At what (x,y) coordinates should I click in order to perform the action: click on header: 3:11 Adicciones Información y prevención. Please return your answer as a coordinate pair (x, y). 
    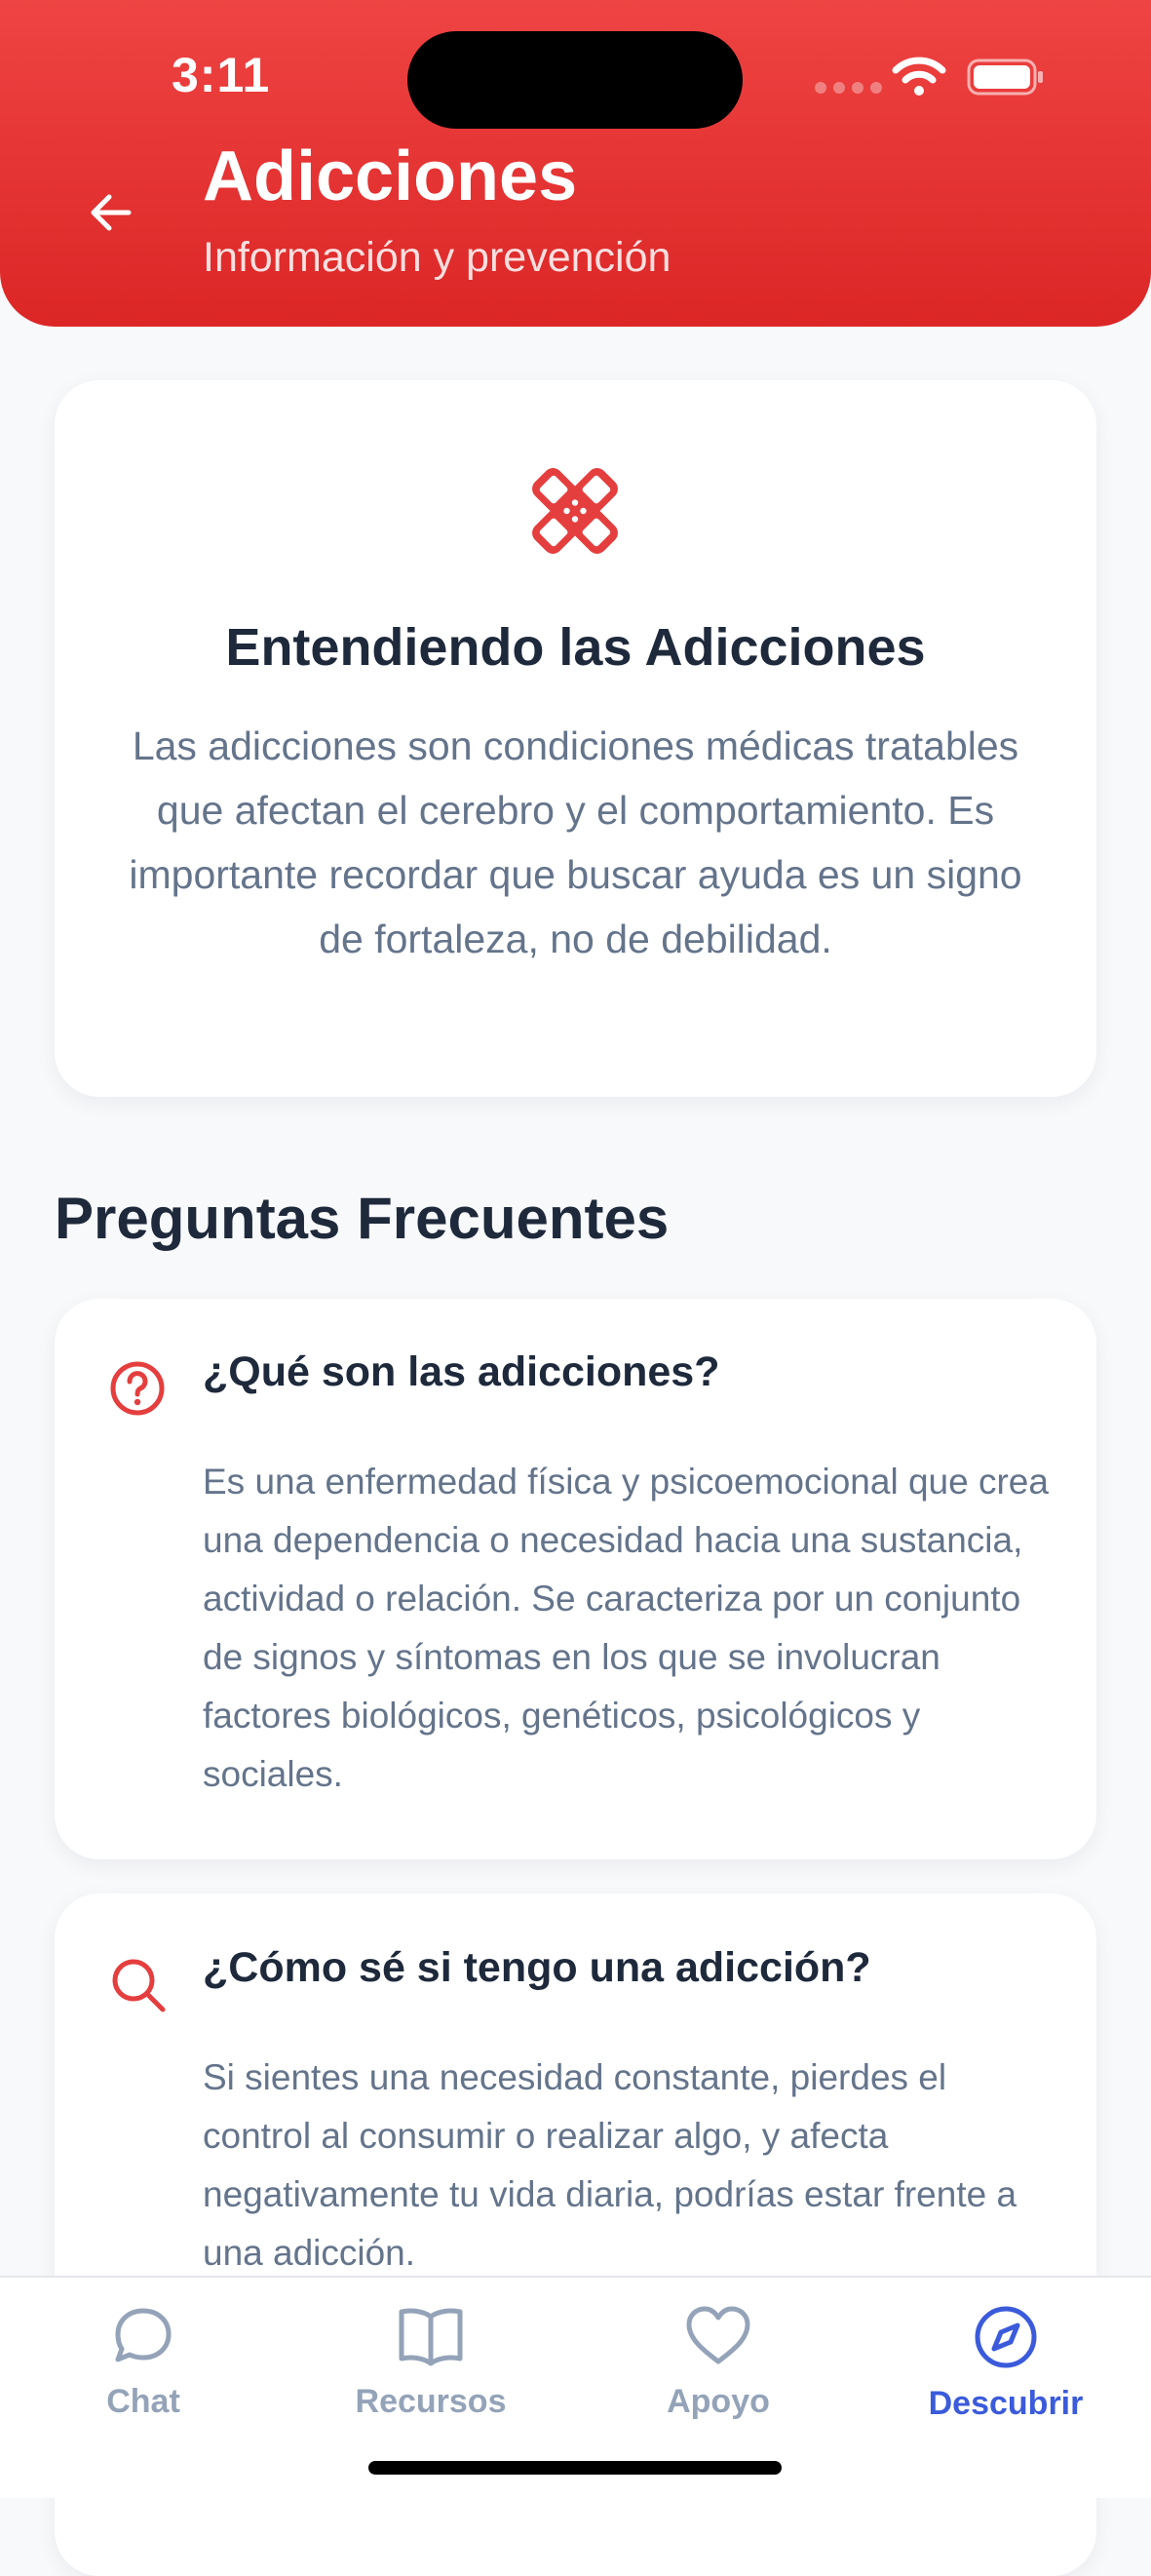
    Looking at the image, I should click on (575, 163).